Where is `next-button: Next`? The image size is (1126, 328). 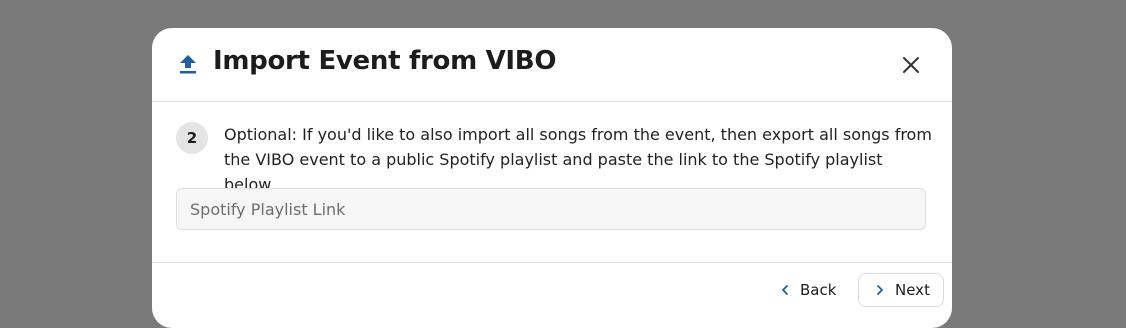
next-button: Next is located at coordinates (901, 290).